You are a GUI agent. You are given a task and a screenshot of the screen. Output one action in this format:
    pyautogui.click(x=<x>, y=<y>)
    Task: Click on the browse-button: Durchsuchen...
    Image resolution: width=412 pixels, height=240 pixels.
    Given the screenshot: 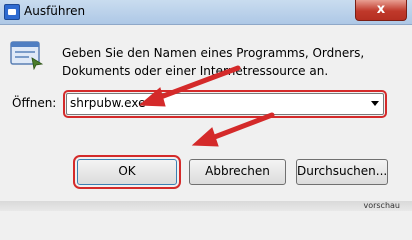 What is the action you would take?
    pyautogui.click(x=342, y=172)
    